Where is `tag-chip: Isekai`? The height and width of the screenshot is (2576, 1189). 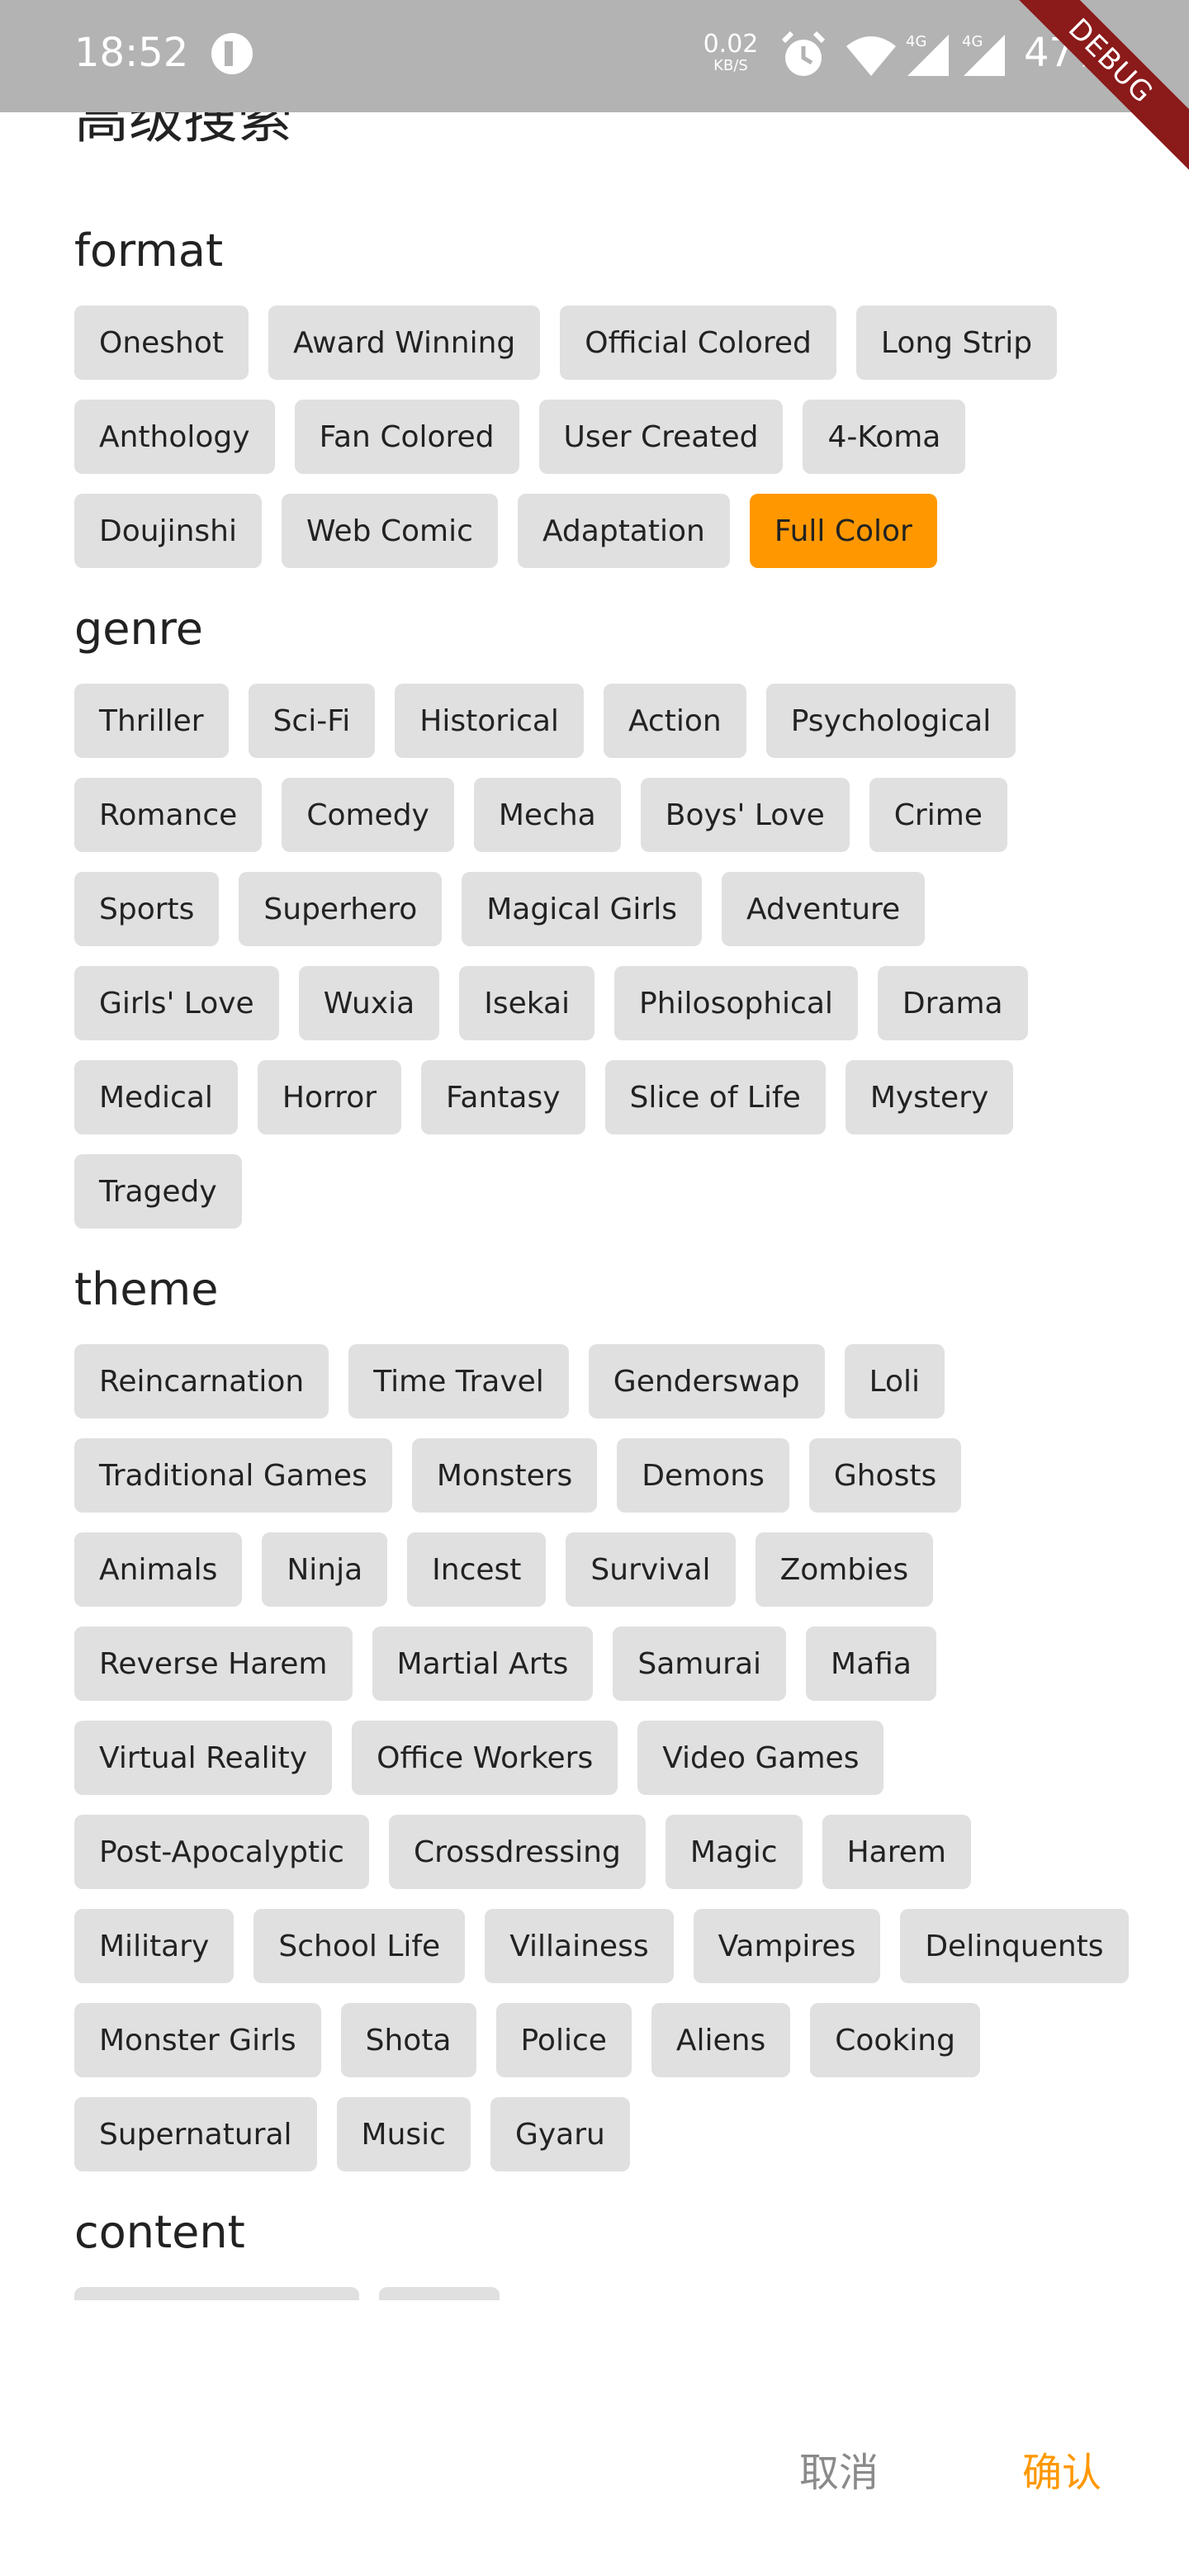 tag-chip: Isekai is located at coordinates (527, 1003).